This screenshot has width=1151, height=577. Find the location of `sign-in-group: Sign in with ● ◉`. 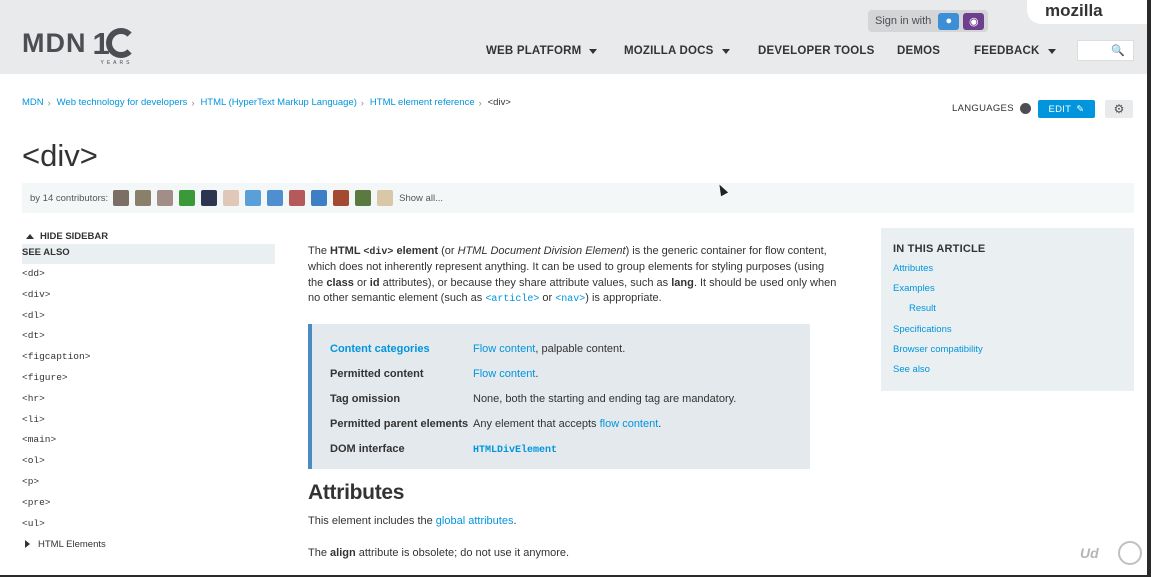

sign-in-group: Sign in with ● ◉ is located at coordinates (928, 21).